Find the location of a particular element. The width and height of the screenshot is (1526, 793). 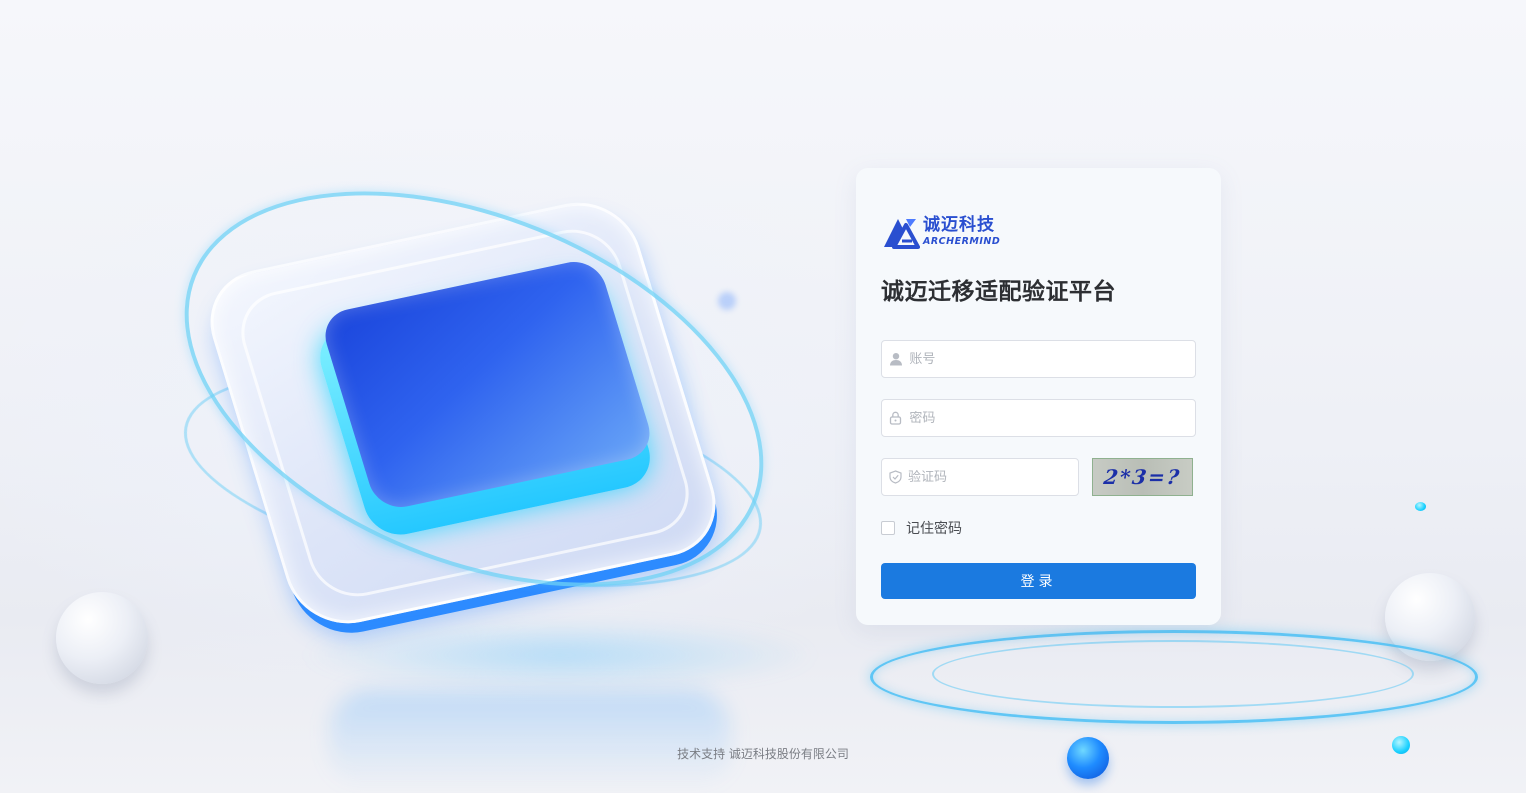

white-sphere-left is located at coordinates (102, 638).